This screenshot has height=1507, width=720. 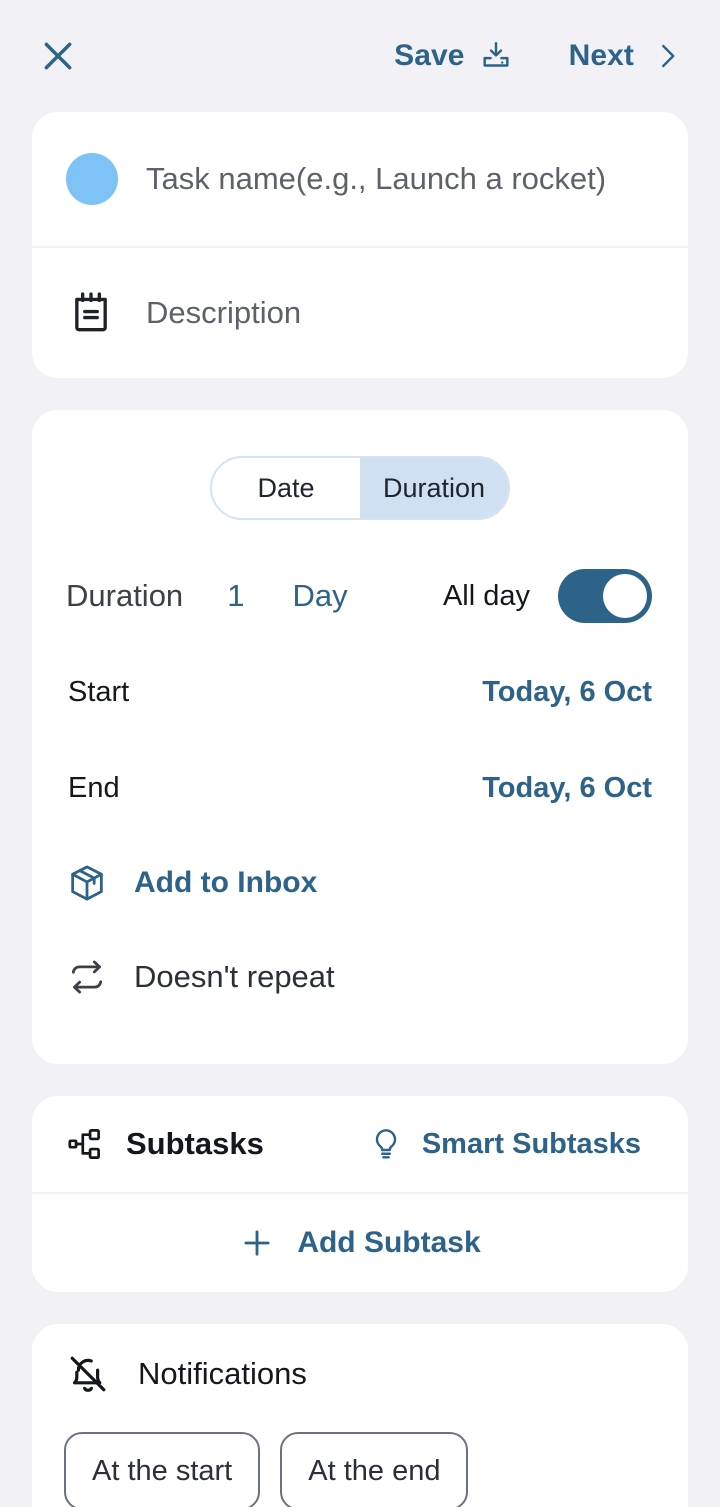 I want to click on tab-duration: Duration, so click(x=434, y=488).